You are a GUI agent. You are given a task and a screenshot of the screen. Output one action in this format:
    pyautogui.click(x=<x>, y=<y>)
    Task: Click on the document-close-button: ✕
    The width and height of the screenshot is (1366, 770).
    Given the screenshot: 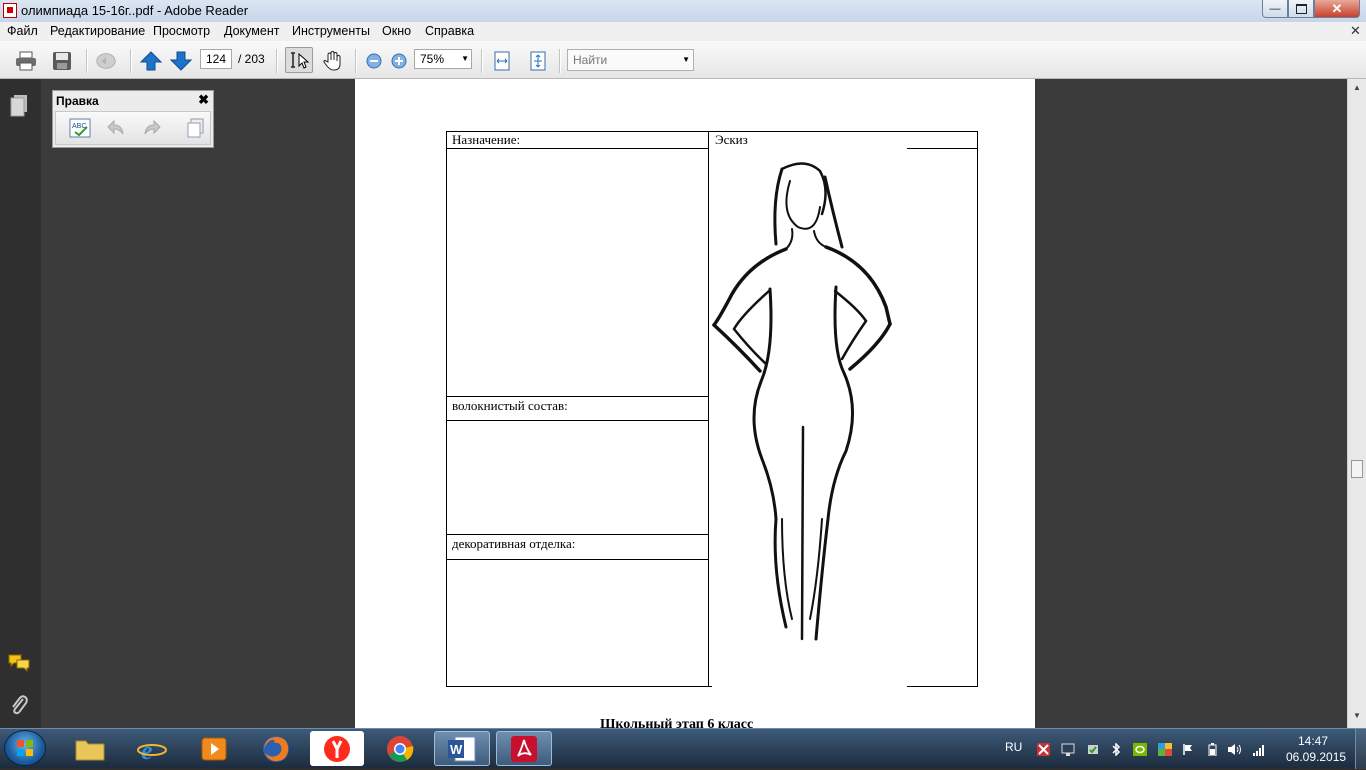 What is the action you would take?
    pyautogui.click(x=1355, y=31)
    